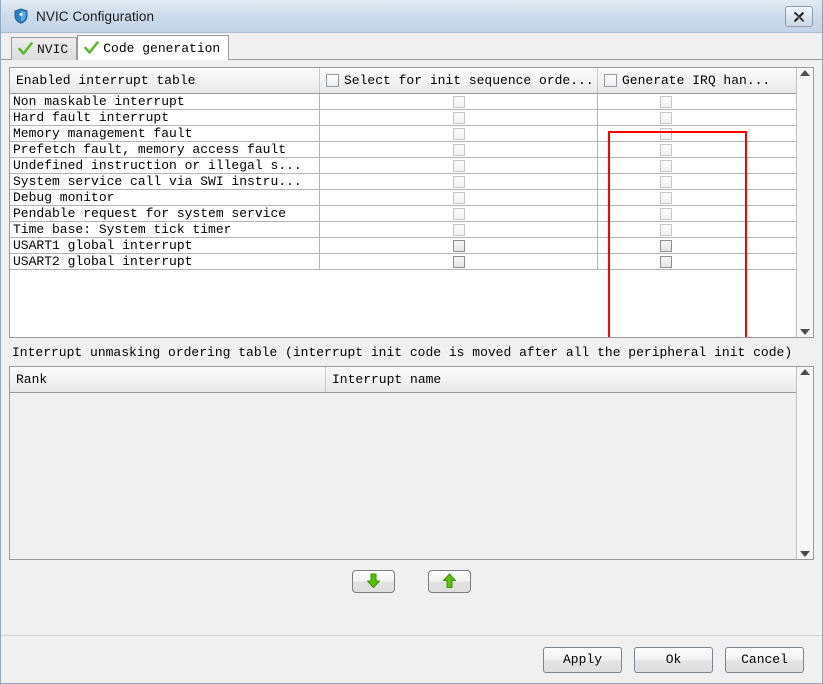 This screenshot has width=823, height=684. I want to click on enabled-table-scrollbar, so click(804, 202).